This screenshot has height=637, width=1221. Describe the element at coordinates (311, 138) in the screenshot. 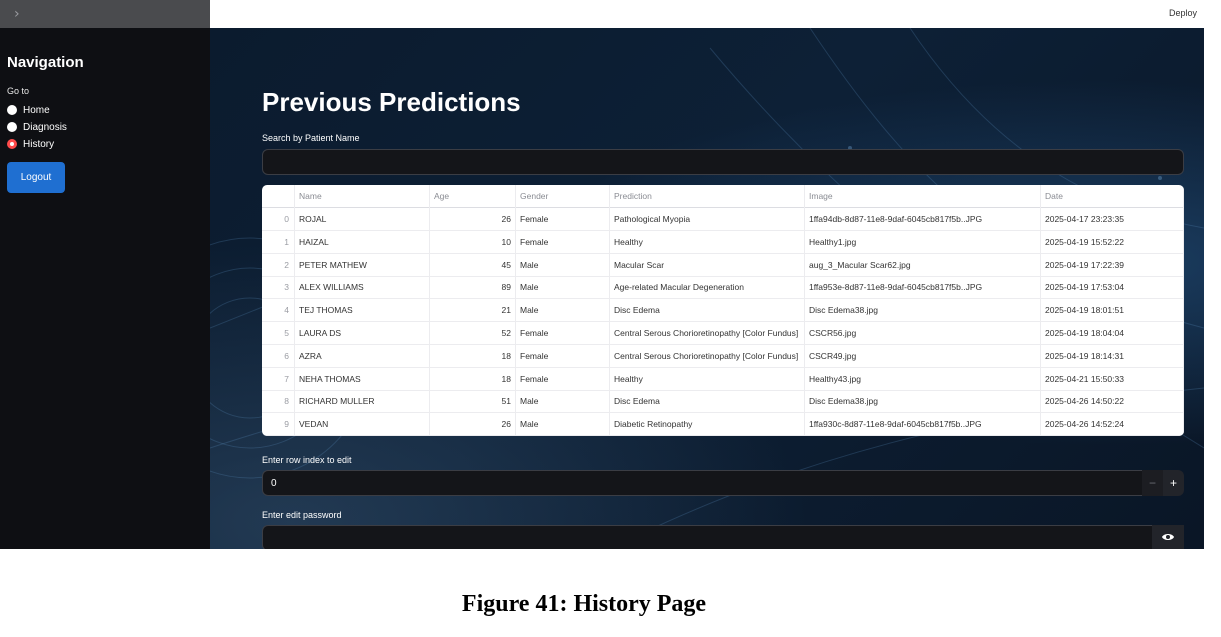

I see `search-label: Search by Patient Name` at that location.